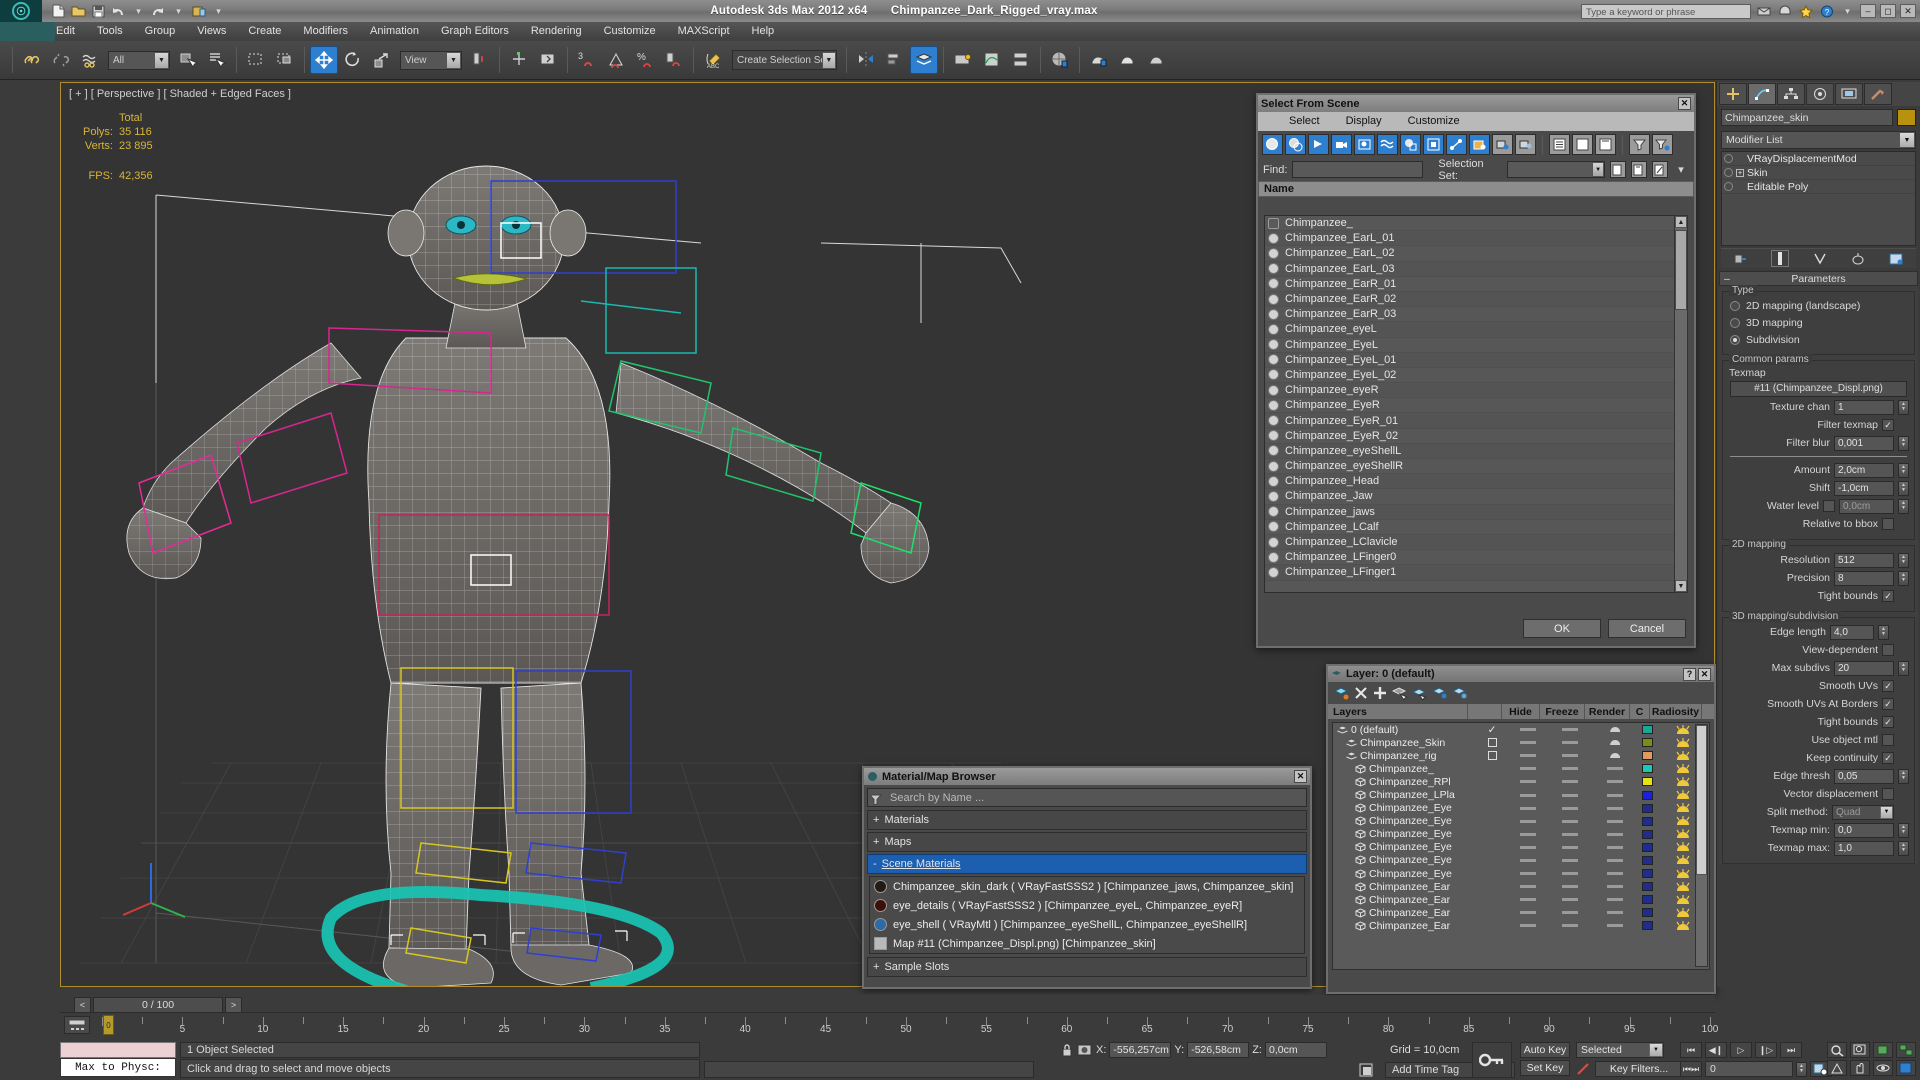 This screenshot has width=1920, height=1080. Describe the element at coordinates (1903, 848) in the screenshot. I see `texmap-max-spinner: ▲ ▼` at that location.